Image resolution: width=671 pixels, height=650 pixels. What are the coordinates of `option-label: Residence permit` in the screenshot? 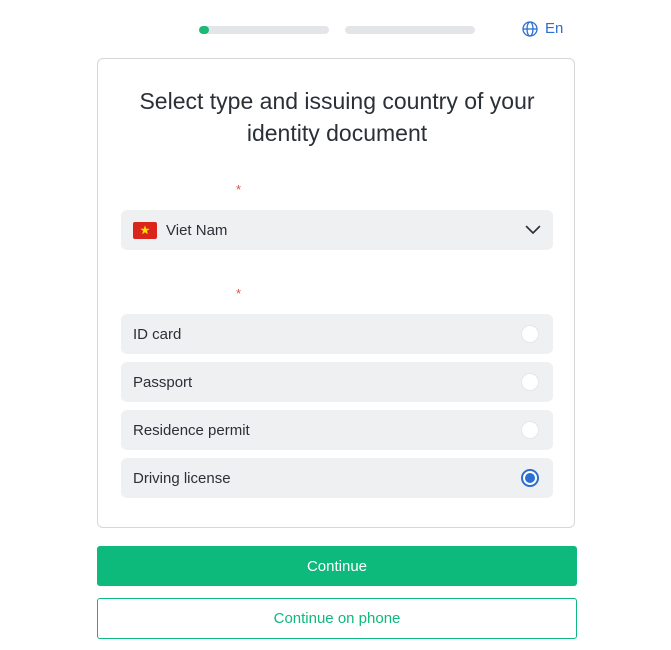 It's located at (191, 430).